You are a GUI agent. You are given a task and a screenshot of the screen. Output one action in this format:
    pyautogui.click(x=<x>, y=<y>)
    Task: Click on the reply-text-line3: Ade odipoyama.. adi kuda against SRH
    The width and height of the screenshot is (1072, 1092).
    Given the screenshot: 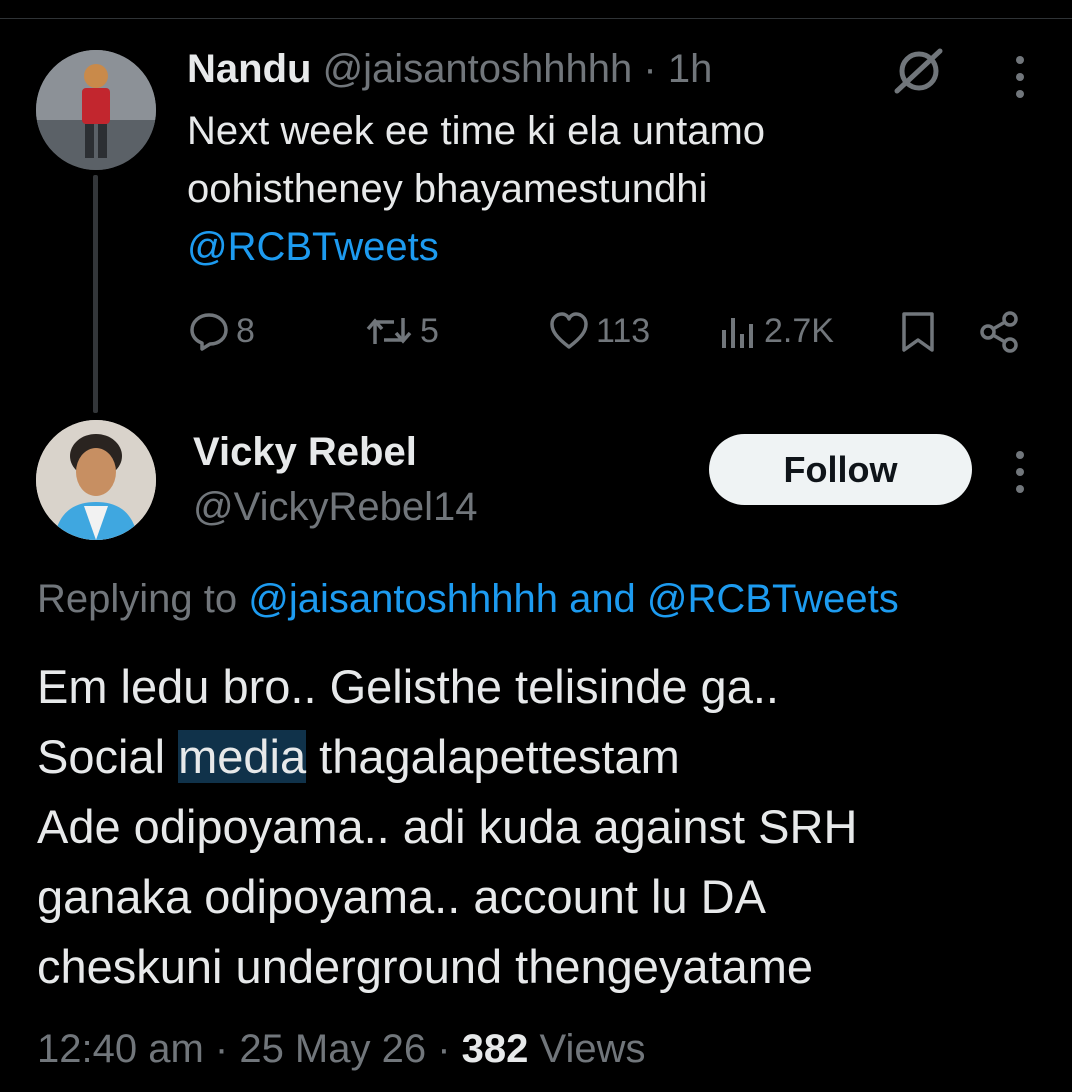 What is the action you would take?
    pyautogui.click(x=447, y=826)
    